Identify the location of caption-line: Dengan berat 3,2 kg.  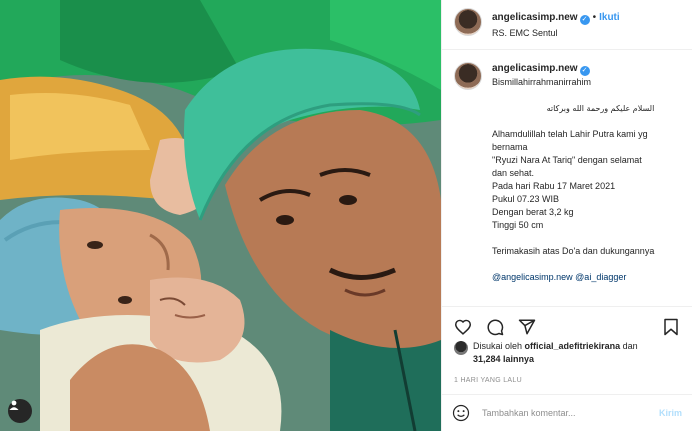
(533, 212).